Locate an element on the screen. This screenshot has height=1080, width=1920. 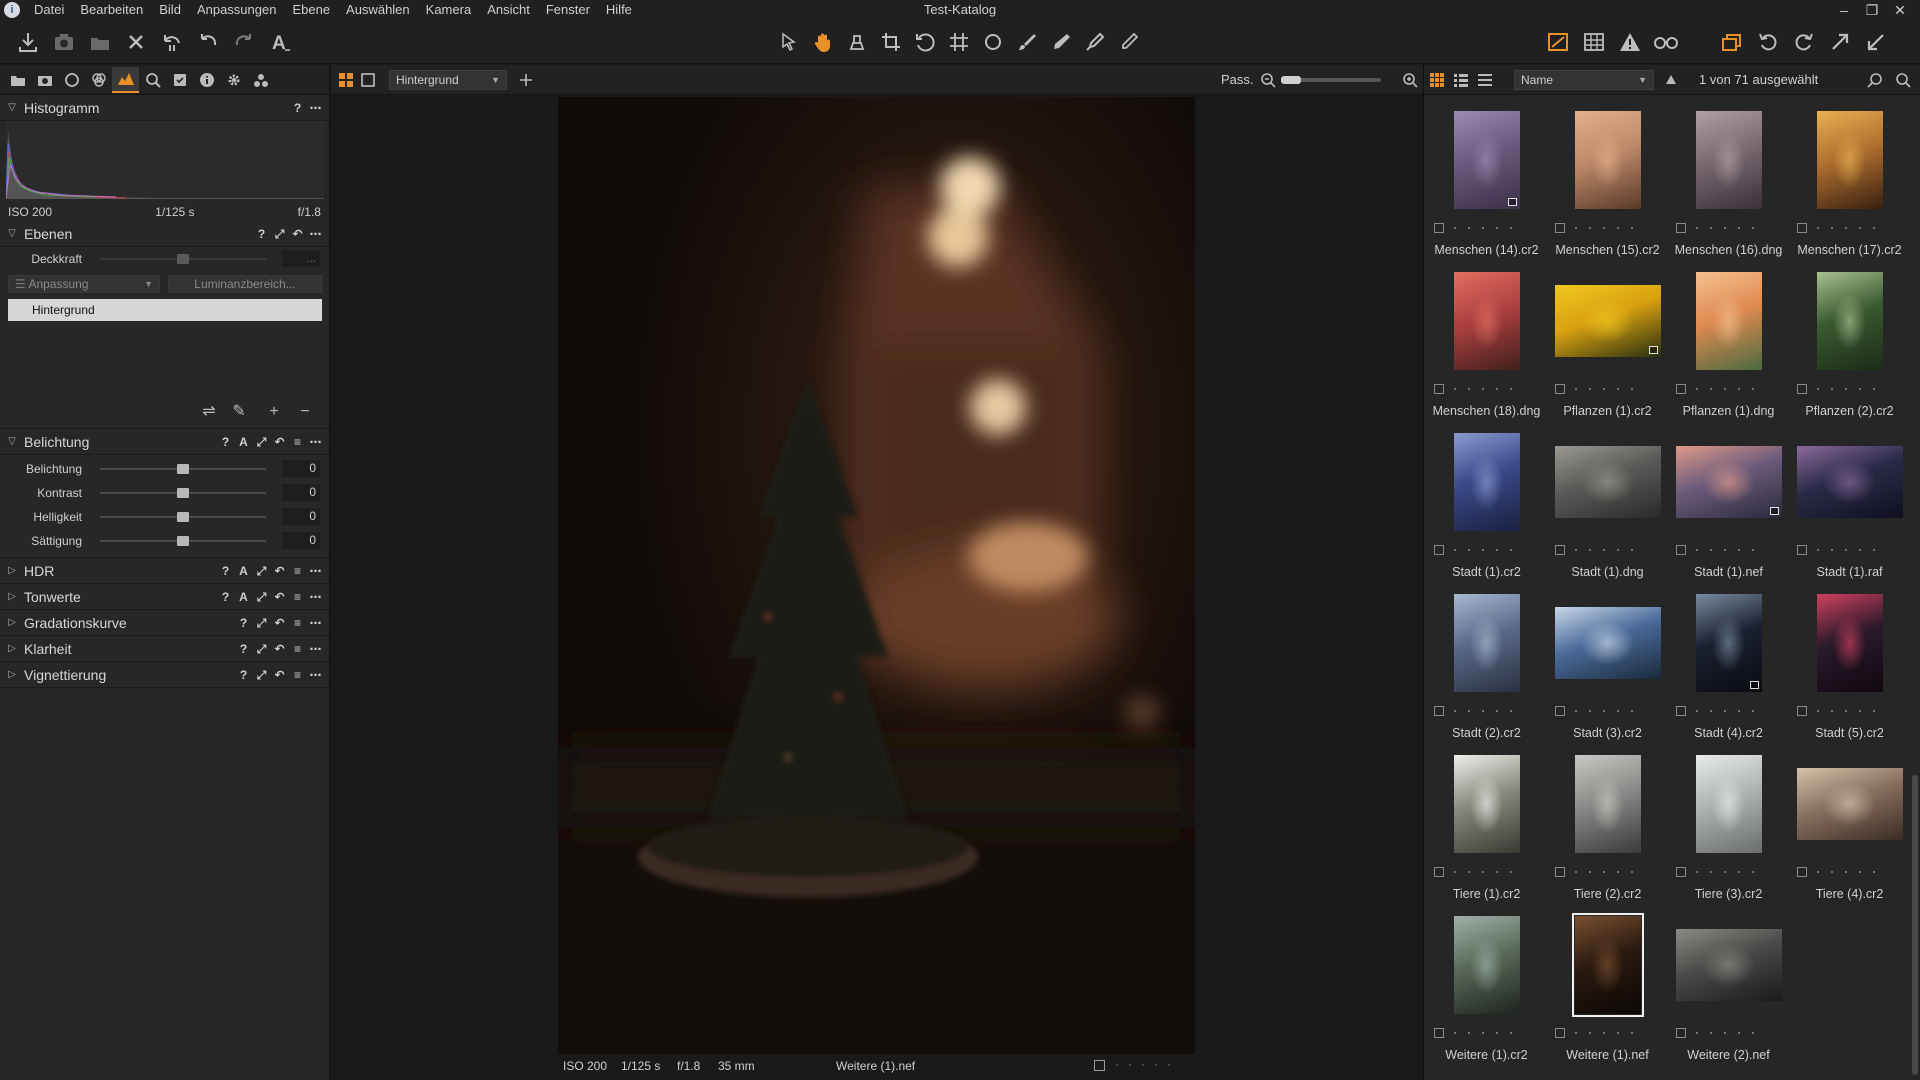
proof-glasses-icon is located at coordinates (1666, 42).